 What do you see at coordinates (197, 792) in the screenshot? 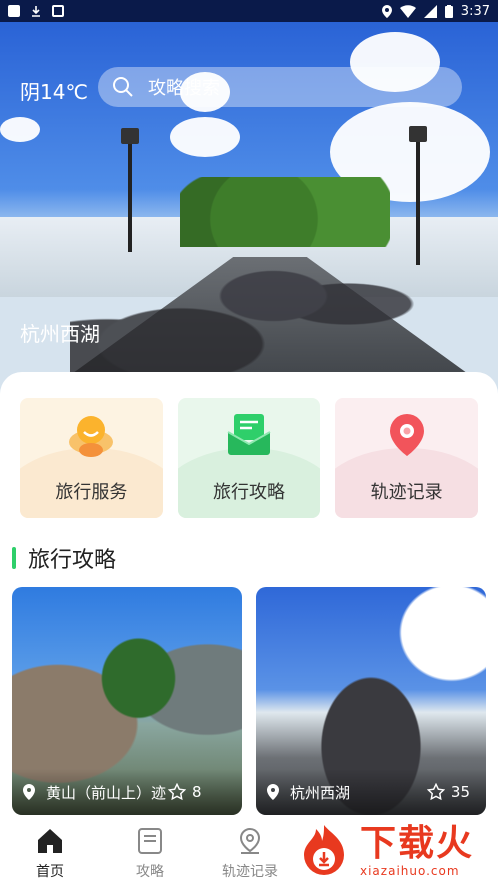
I see `card-star-count: 8` at bounding box center [197, 792].